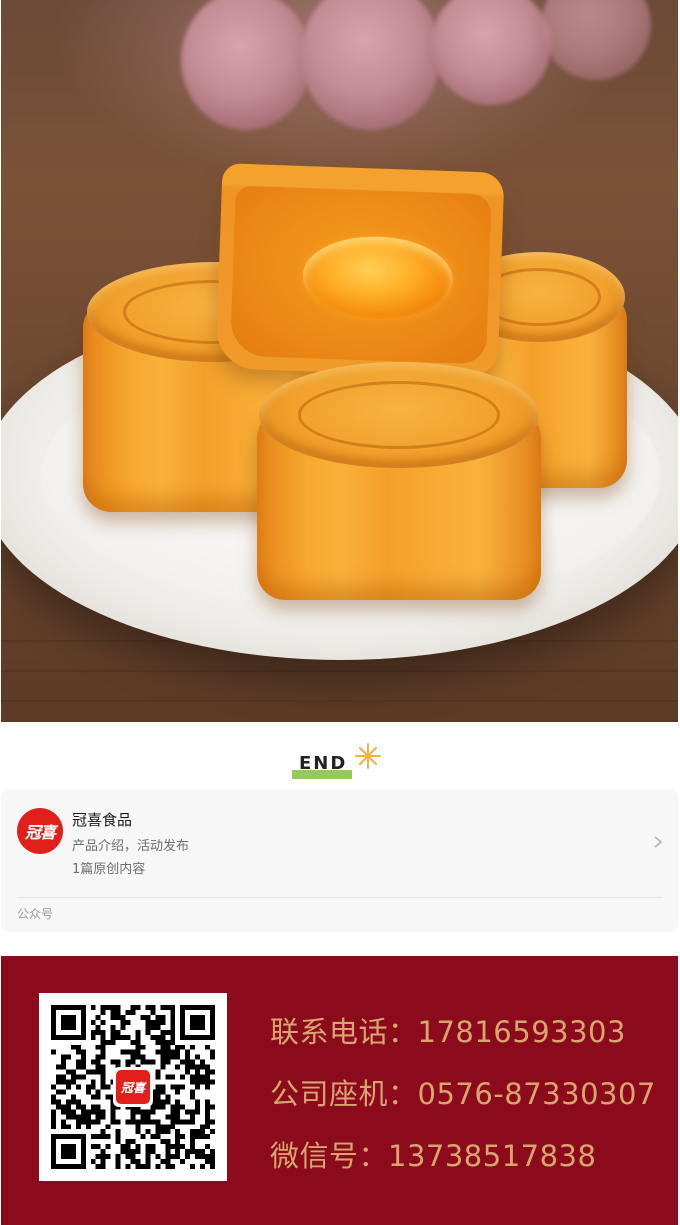 The image size is (680, 1225). Describe the element at coordinates (399, 415) in the screenshot. I see `mooncake-front-top` at that location.